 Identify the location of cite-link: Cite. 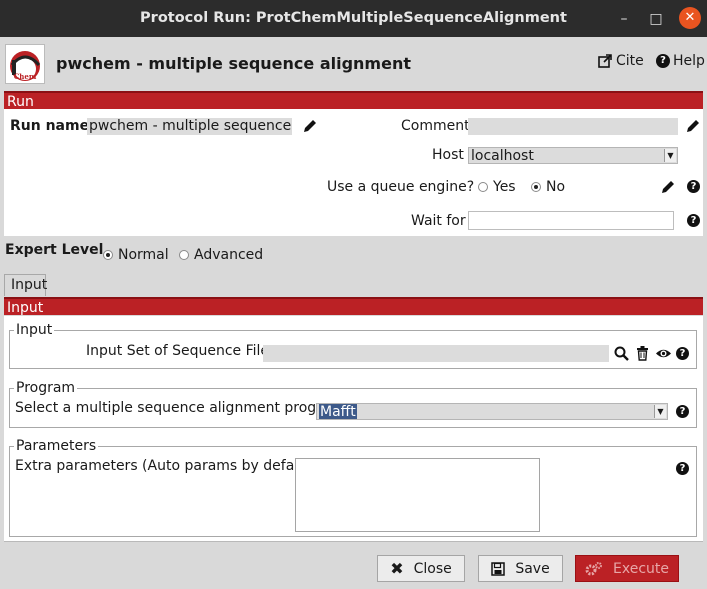
(621, 61).